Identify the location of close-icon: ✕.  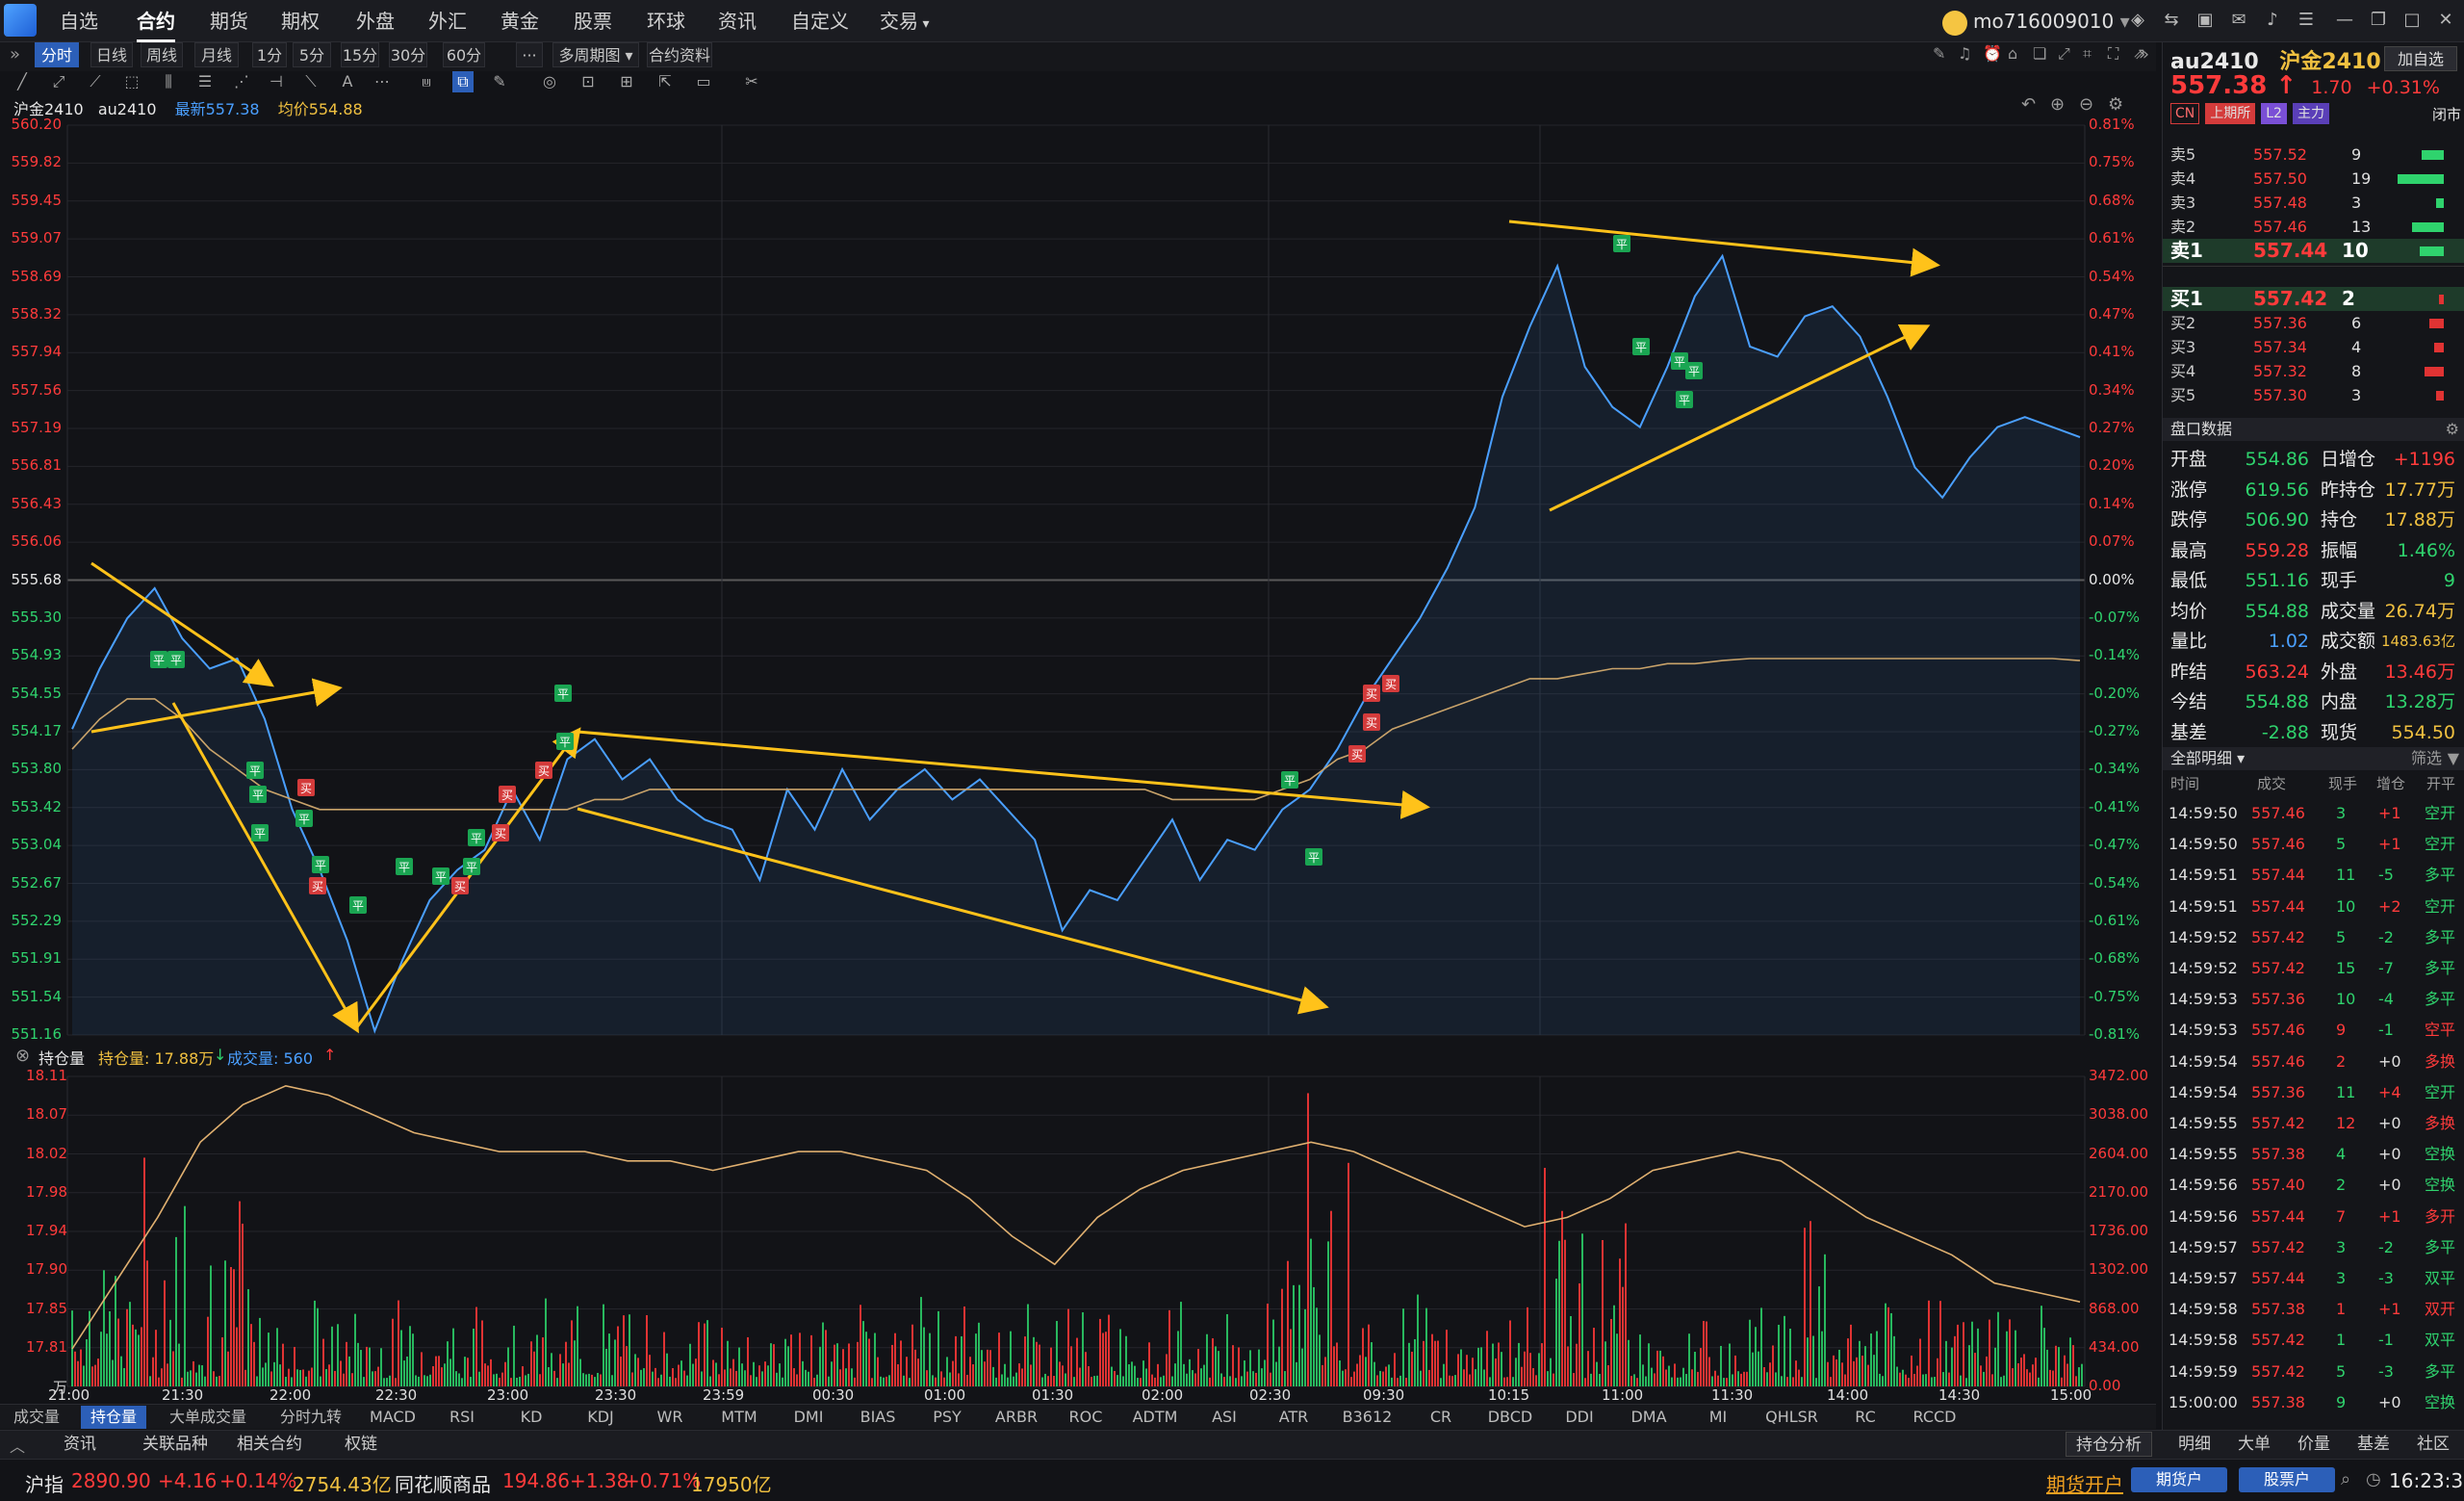
(2445, 20).